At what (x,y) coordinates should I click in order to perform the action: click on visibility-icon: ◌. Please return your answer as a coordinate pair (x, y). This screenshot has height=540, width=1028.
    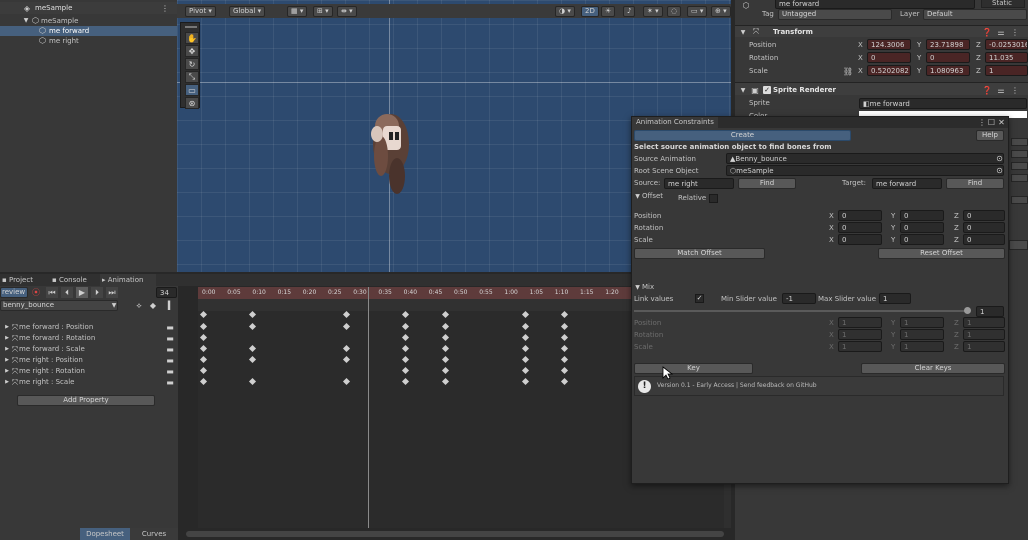
    Looking at the image, I should click on (674, 11).